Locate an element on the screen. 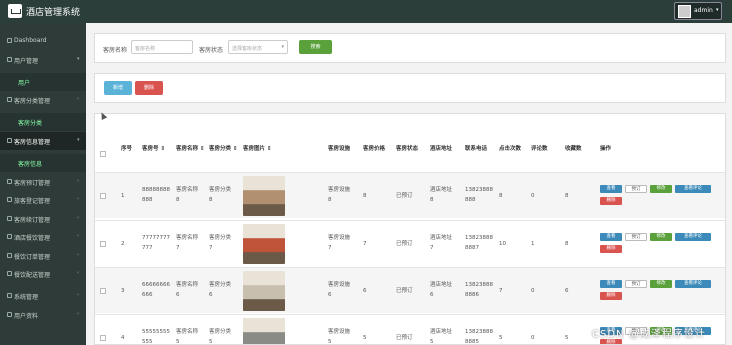 The image size is (732, 345). column-header-label: 客房号 is located at coordinates (150, 149).